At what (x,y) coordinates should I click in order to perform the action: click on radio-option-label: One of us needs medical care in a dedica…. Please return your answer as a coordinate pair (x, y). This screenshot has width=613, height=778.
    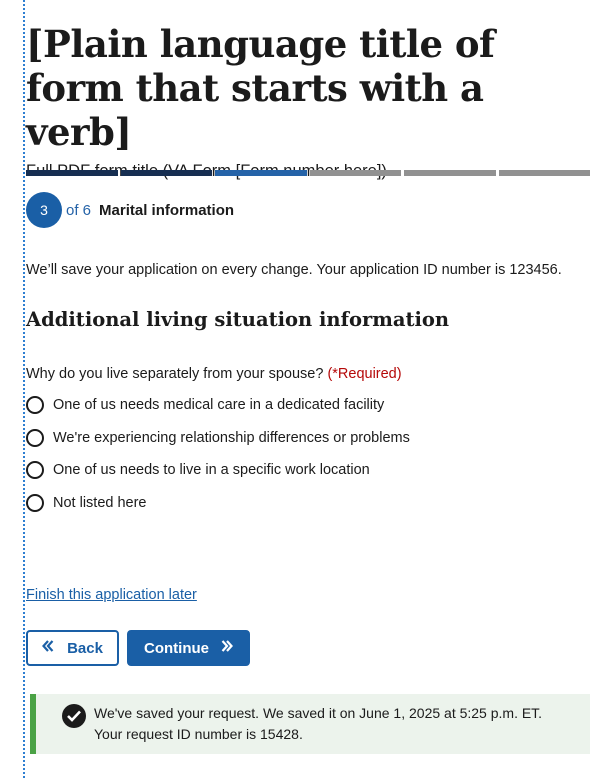
    Looking at the image, I should click on (219, 405).